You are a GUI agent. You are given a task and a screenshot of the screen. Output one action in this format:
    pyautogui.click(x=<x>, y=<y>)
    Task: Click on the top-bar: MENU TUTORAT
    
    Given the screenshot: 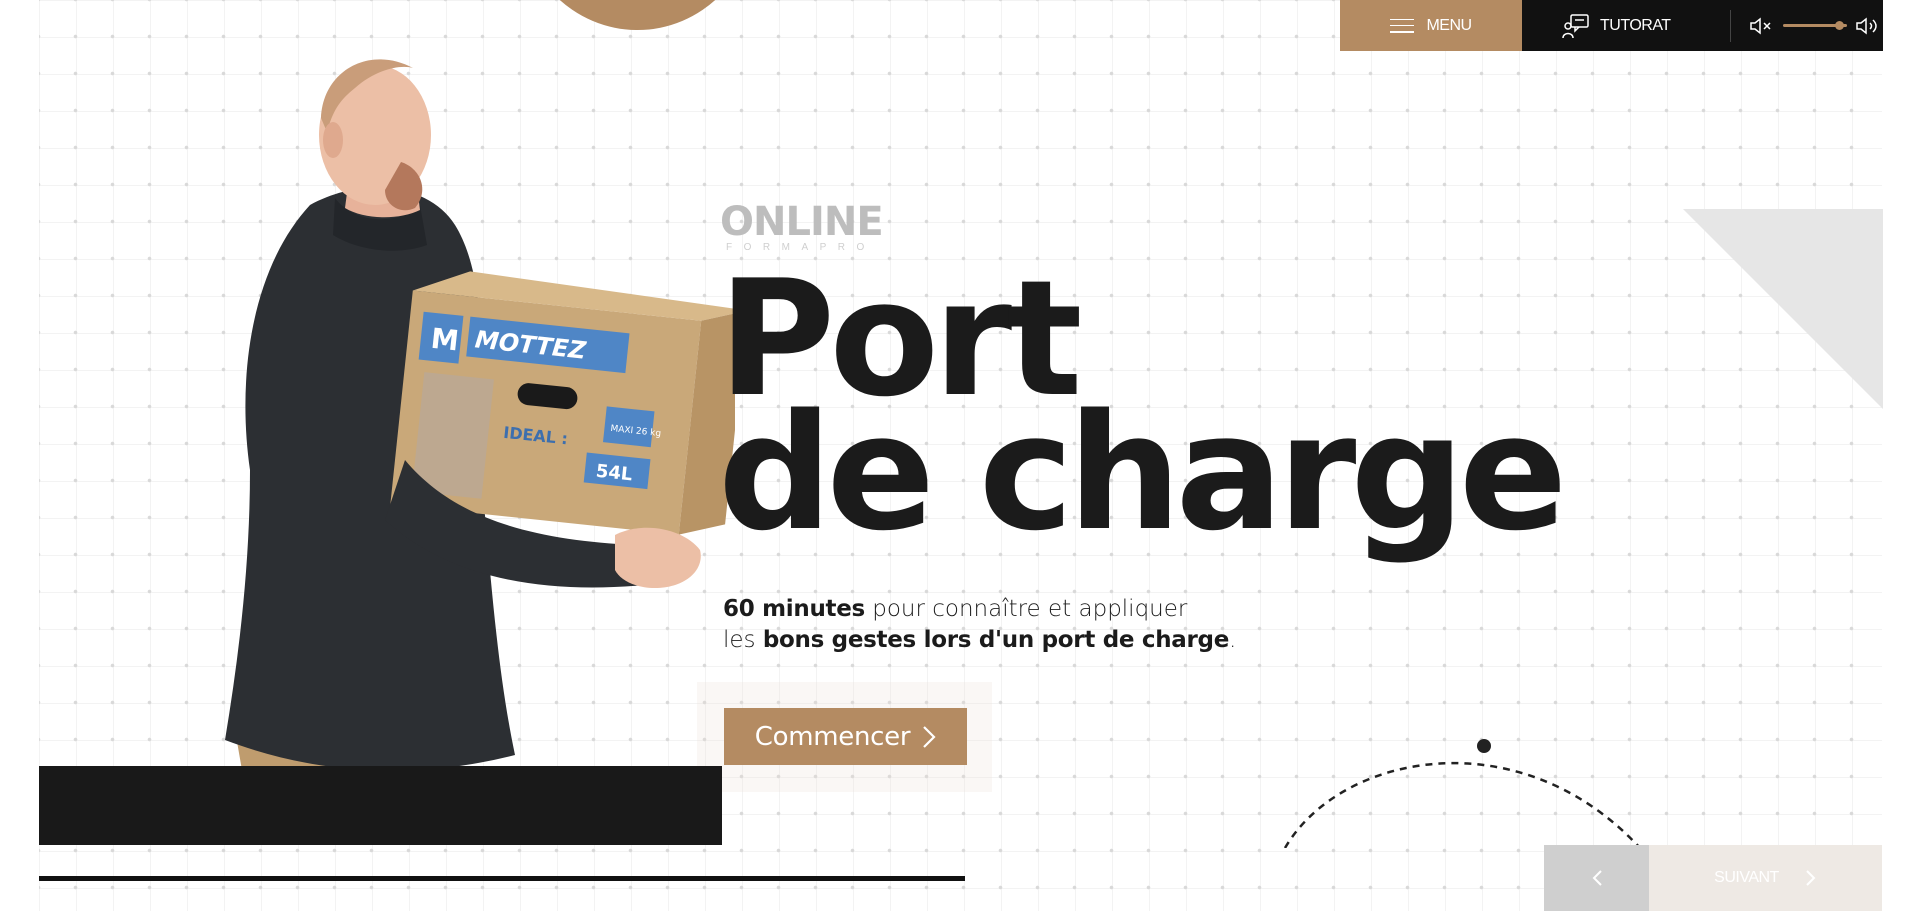 What is the action you would take?
    pyautogui.click(x=1611, y=25)
    